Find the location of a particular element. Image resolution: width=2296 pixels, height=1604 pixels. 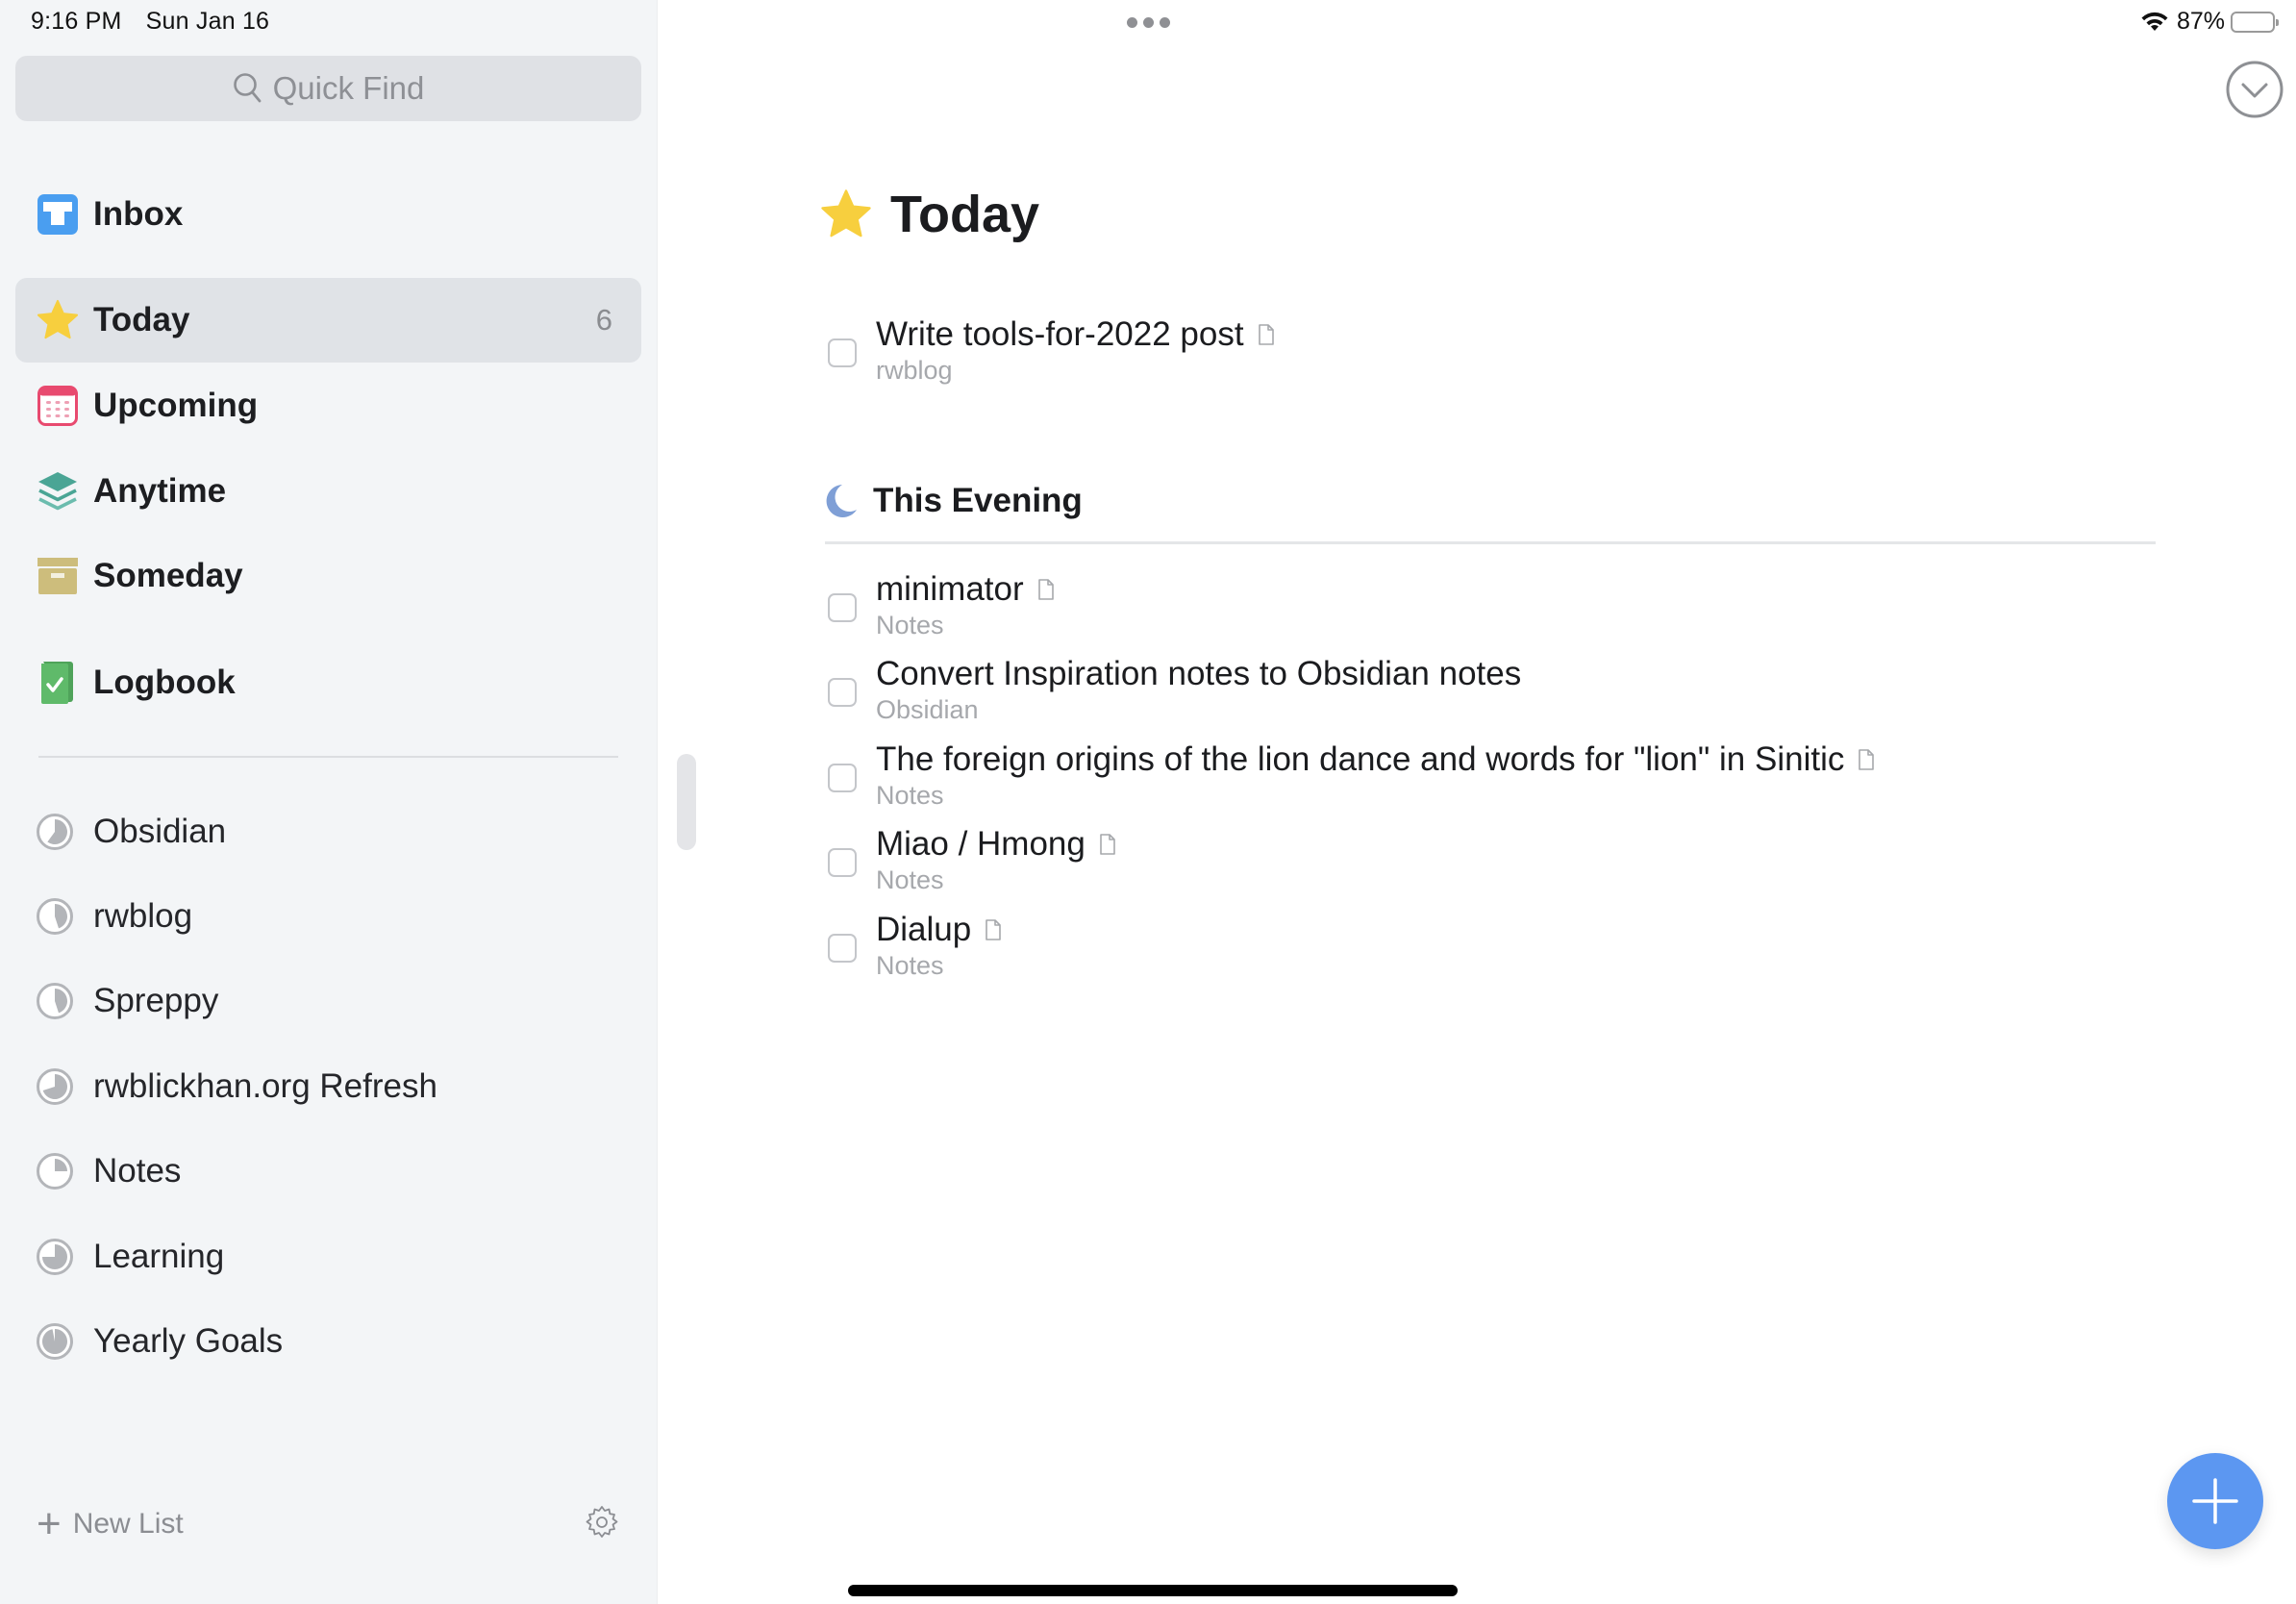

task-item: Write tools-for-2022 post rwblog is located at coordinates (1498, 353).